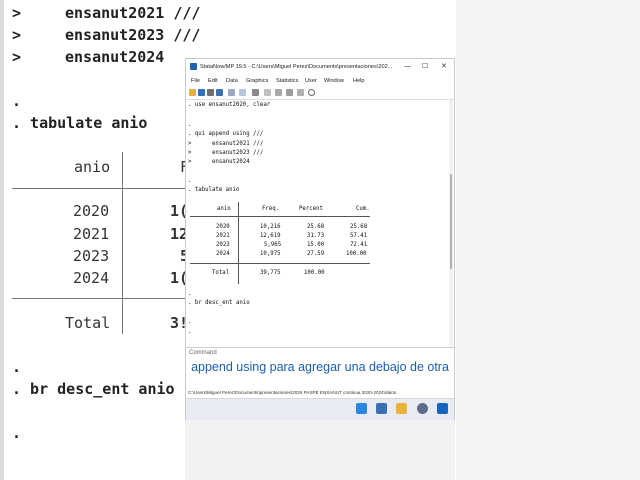  I want to click on bottom-strip, so click(320, 450).